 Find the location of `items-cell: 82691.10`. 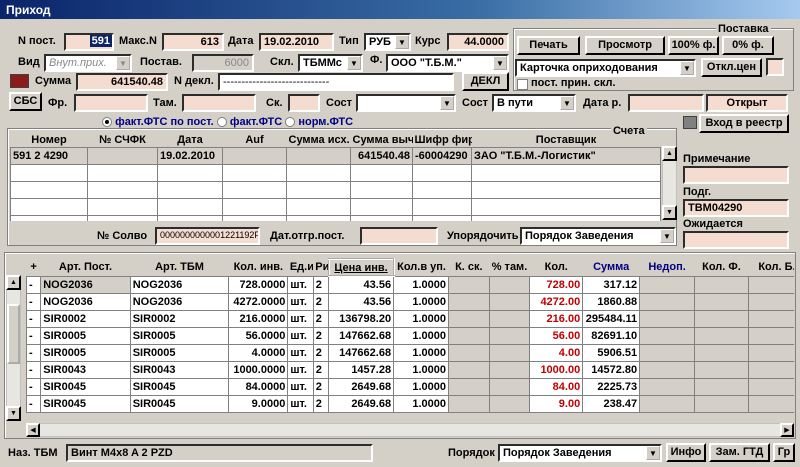

items-cell: 82691.10 is located at coordinates (611, 335).